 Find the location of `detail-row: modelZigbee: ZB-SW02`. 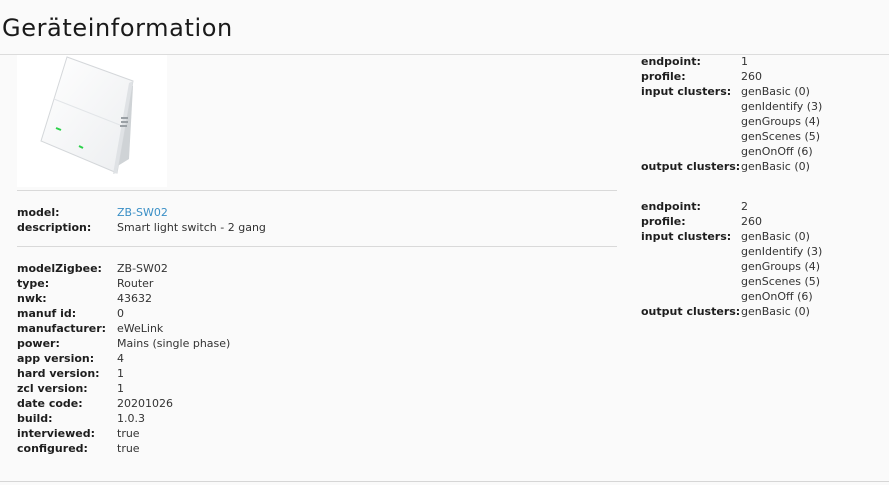

detail-row: modelZigbee: ZB-SW02 is located at coordinates (123, 268).